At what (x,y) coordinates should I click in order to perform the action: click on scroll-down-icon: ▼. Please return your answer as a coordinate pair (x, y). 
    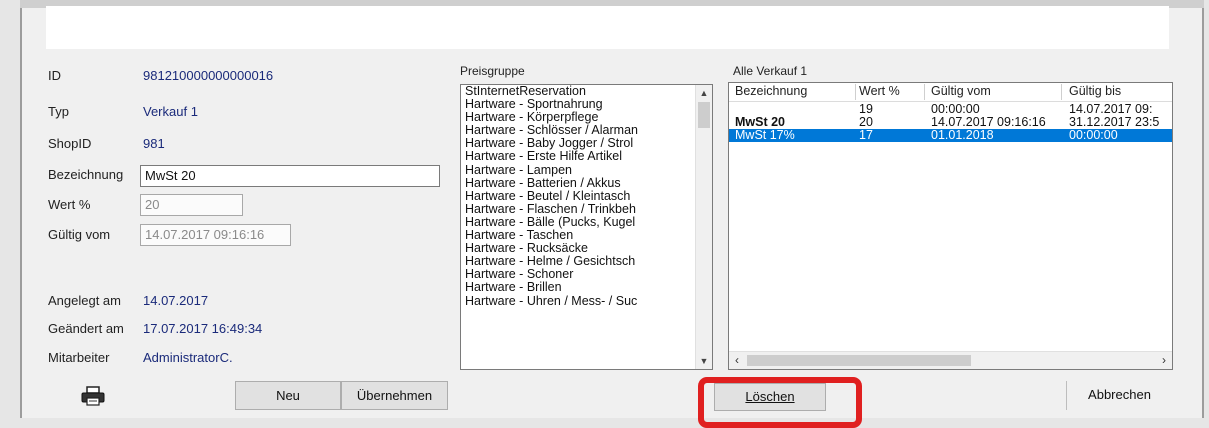
    Looking at the image, I should click on (704, 361).